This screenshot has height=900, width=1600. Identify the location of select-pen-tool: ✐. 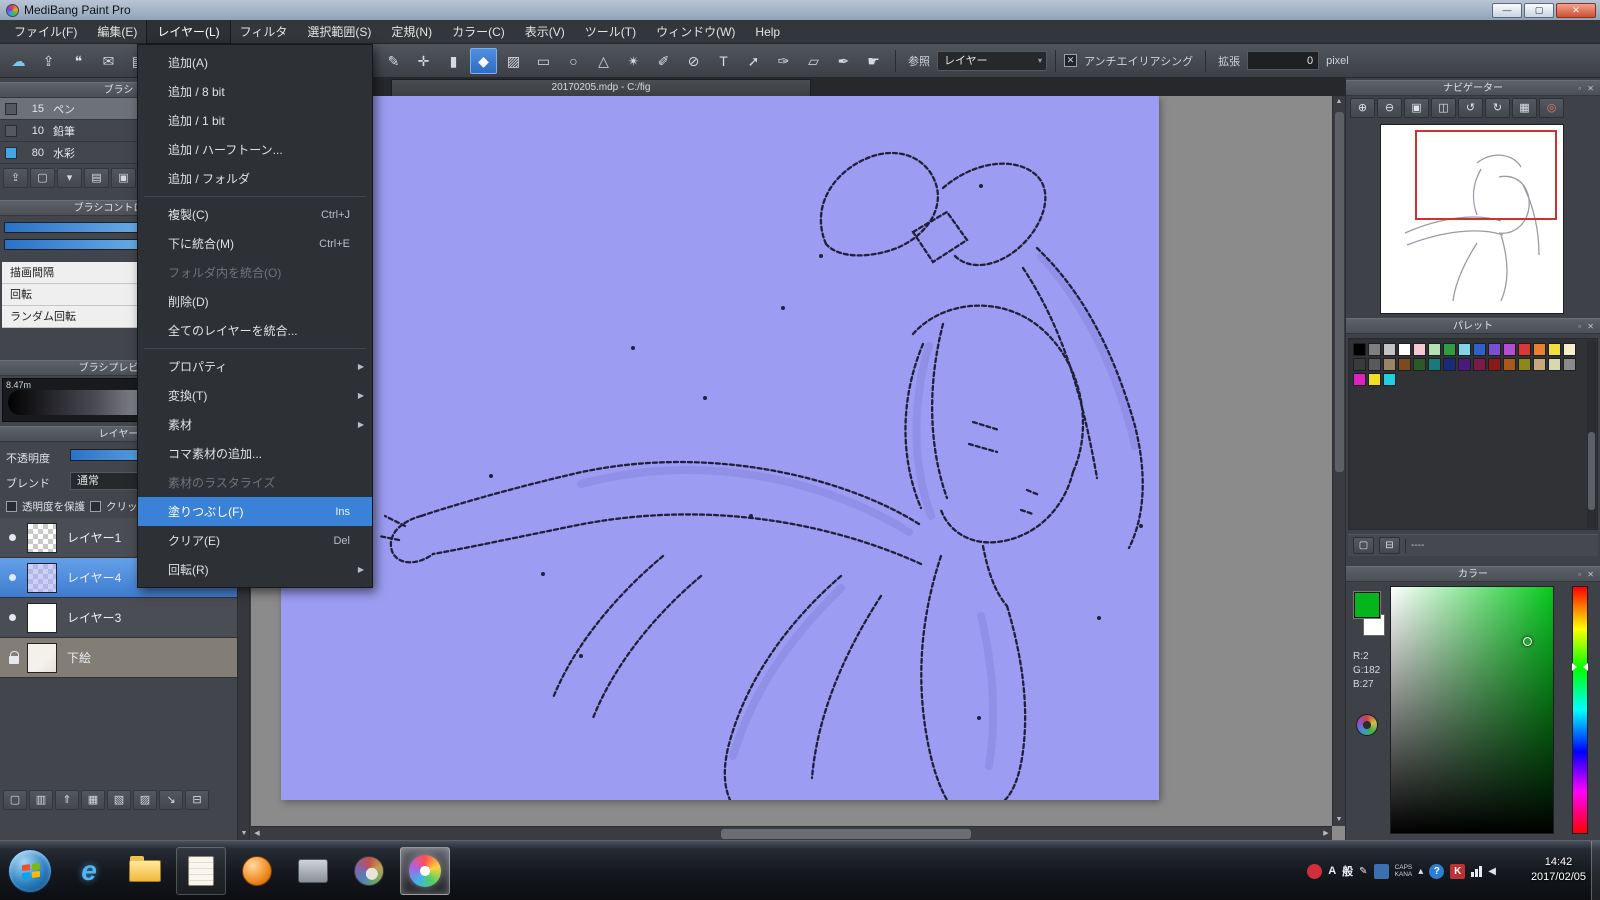
(663, 61).